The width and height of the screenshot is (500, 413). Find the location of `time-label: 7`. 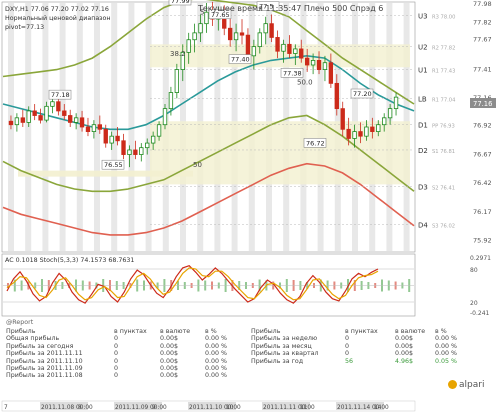

time-label: 7 is located at coordinates (6, 408).